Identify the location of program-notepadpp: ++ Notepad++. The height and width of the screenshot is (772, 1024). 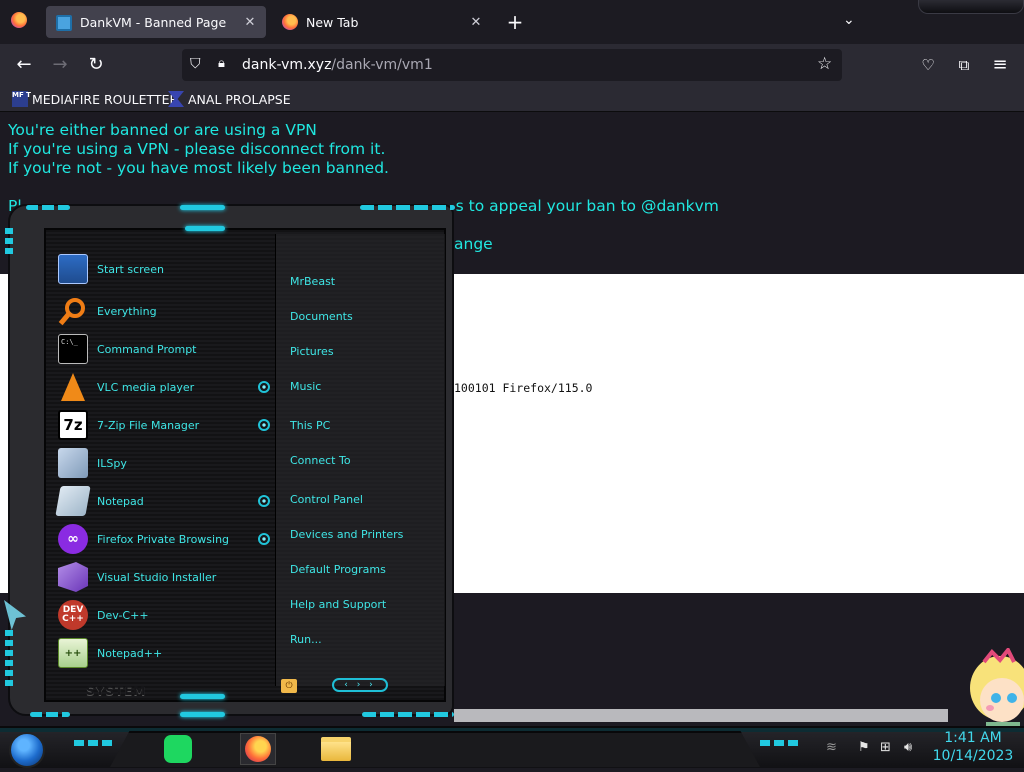
(110, 653).